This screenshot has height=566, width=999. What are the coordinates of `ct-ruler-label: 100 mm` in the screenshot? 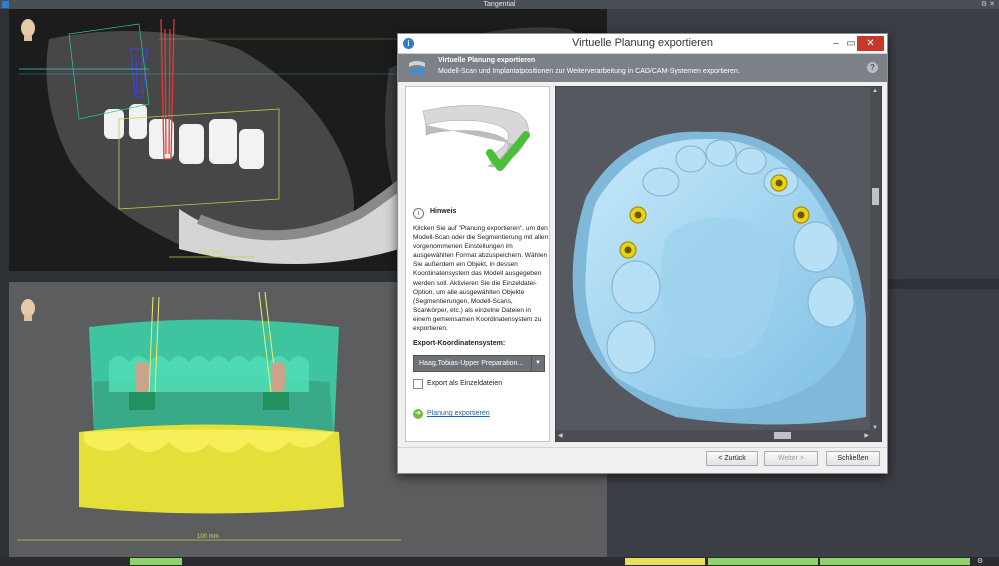 It's located at (210, 253).